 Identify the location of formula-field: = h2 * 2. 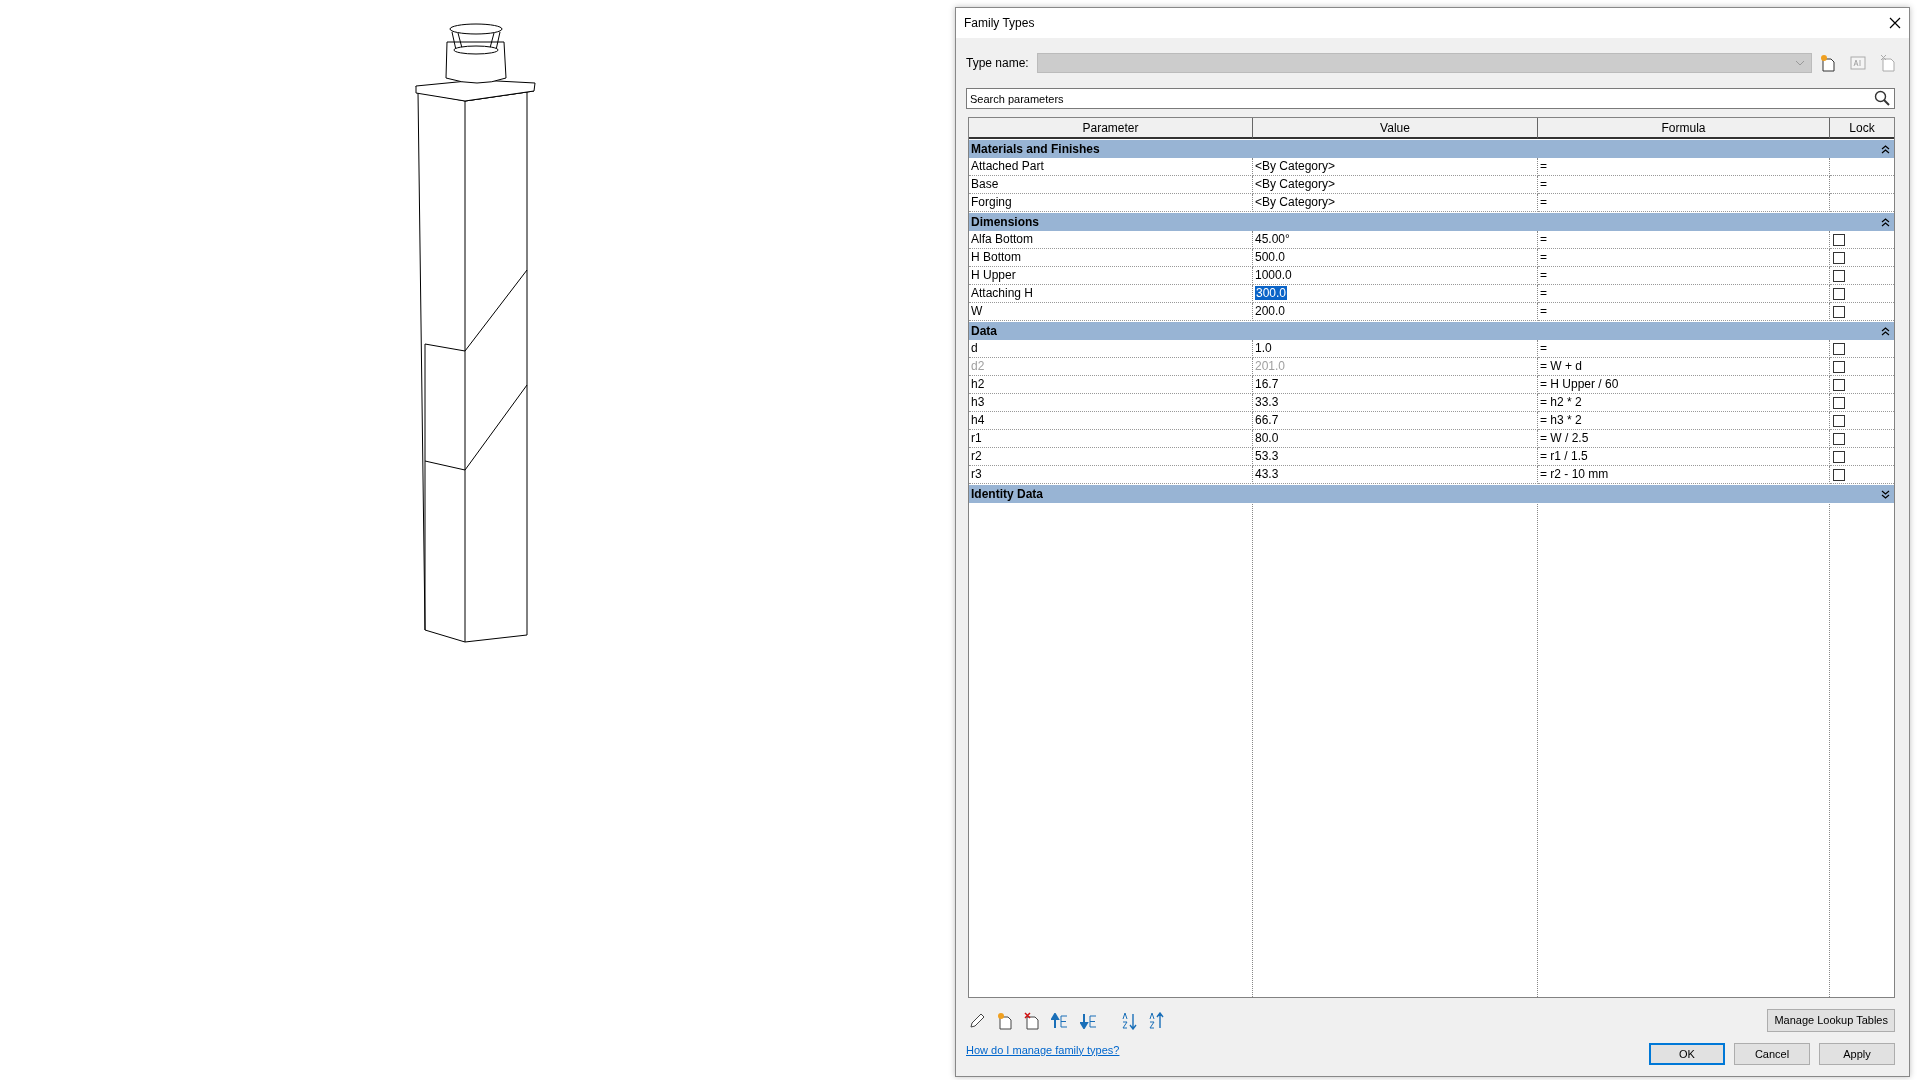
(1684, 403).